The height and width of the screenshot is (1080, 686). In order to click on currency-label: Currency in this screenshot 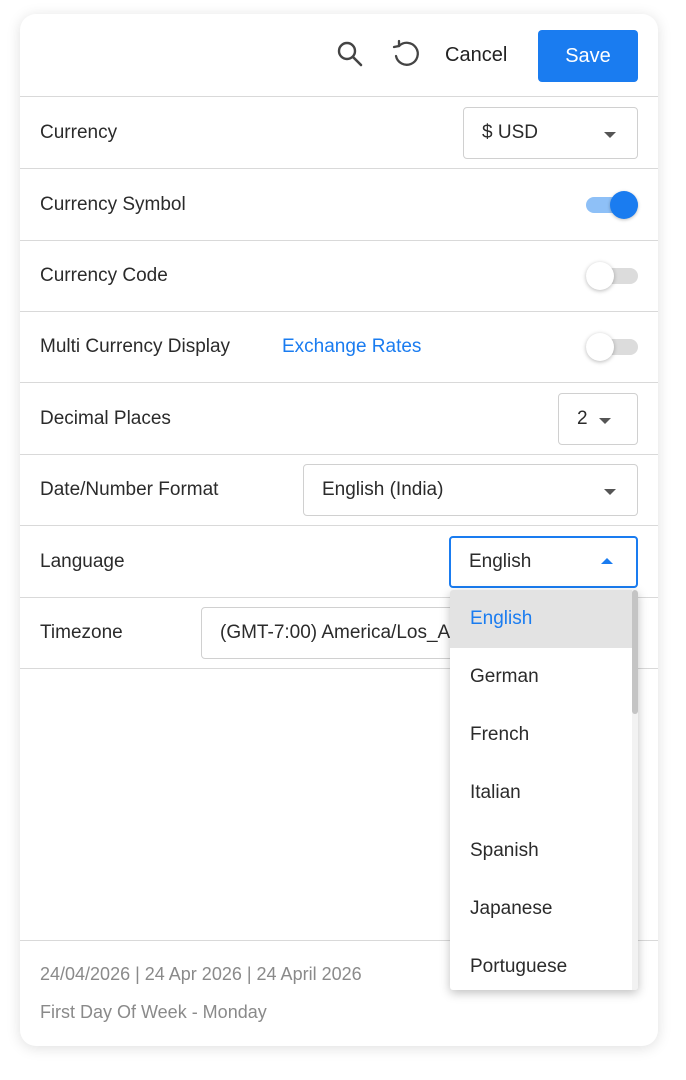, I will do `click(79, 132)`.